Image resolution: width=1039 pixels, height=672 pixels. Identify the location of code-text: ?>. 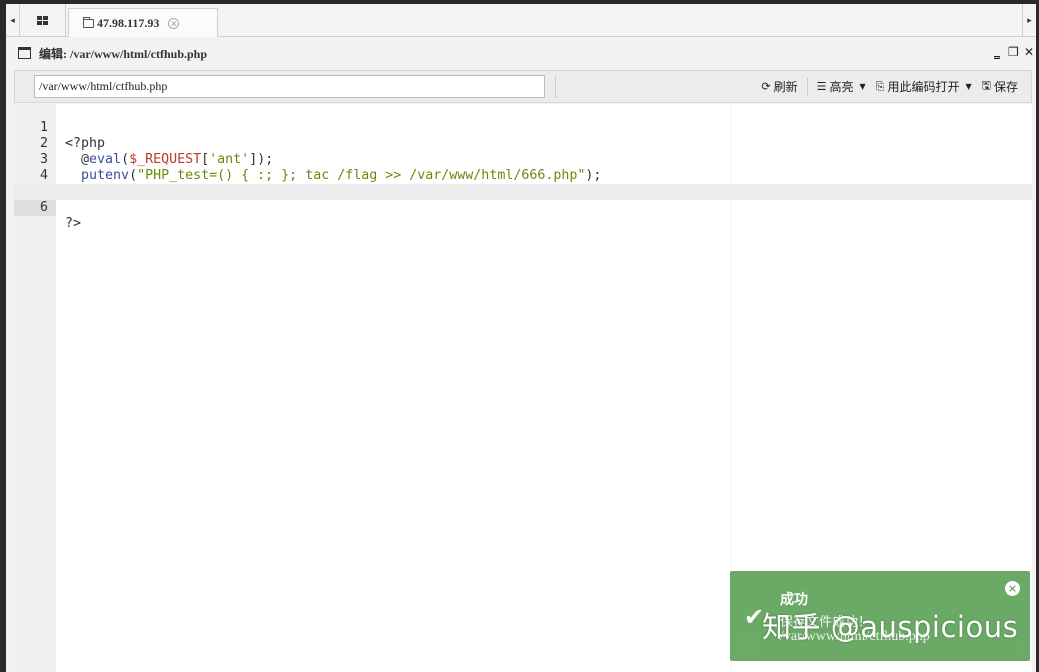
(73, 223).